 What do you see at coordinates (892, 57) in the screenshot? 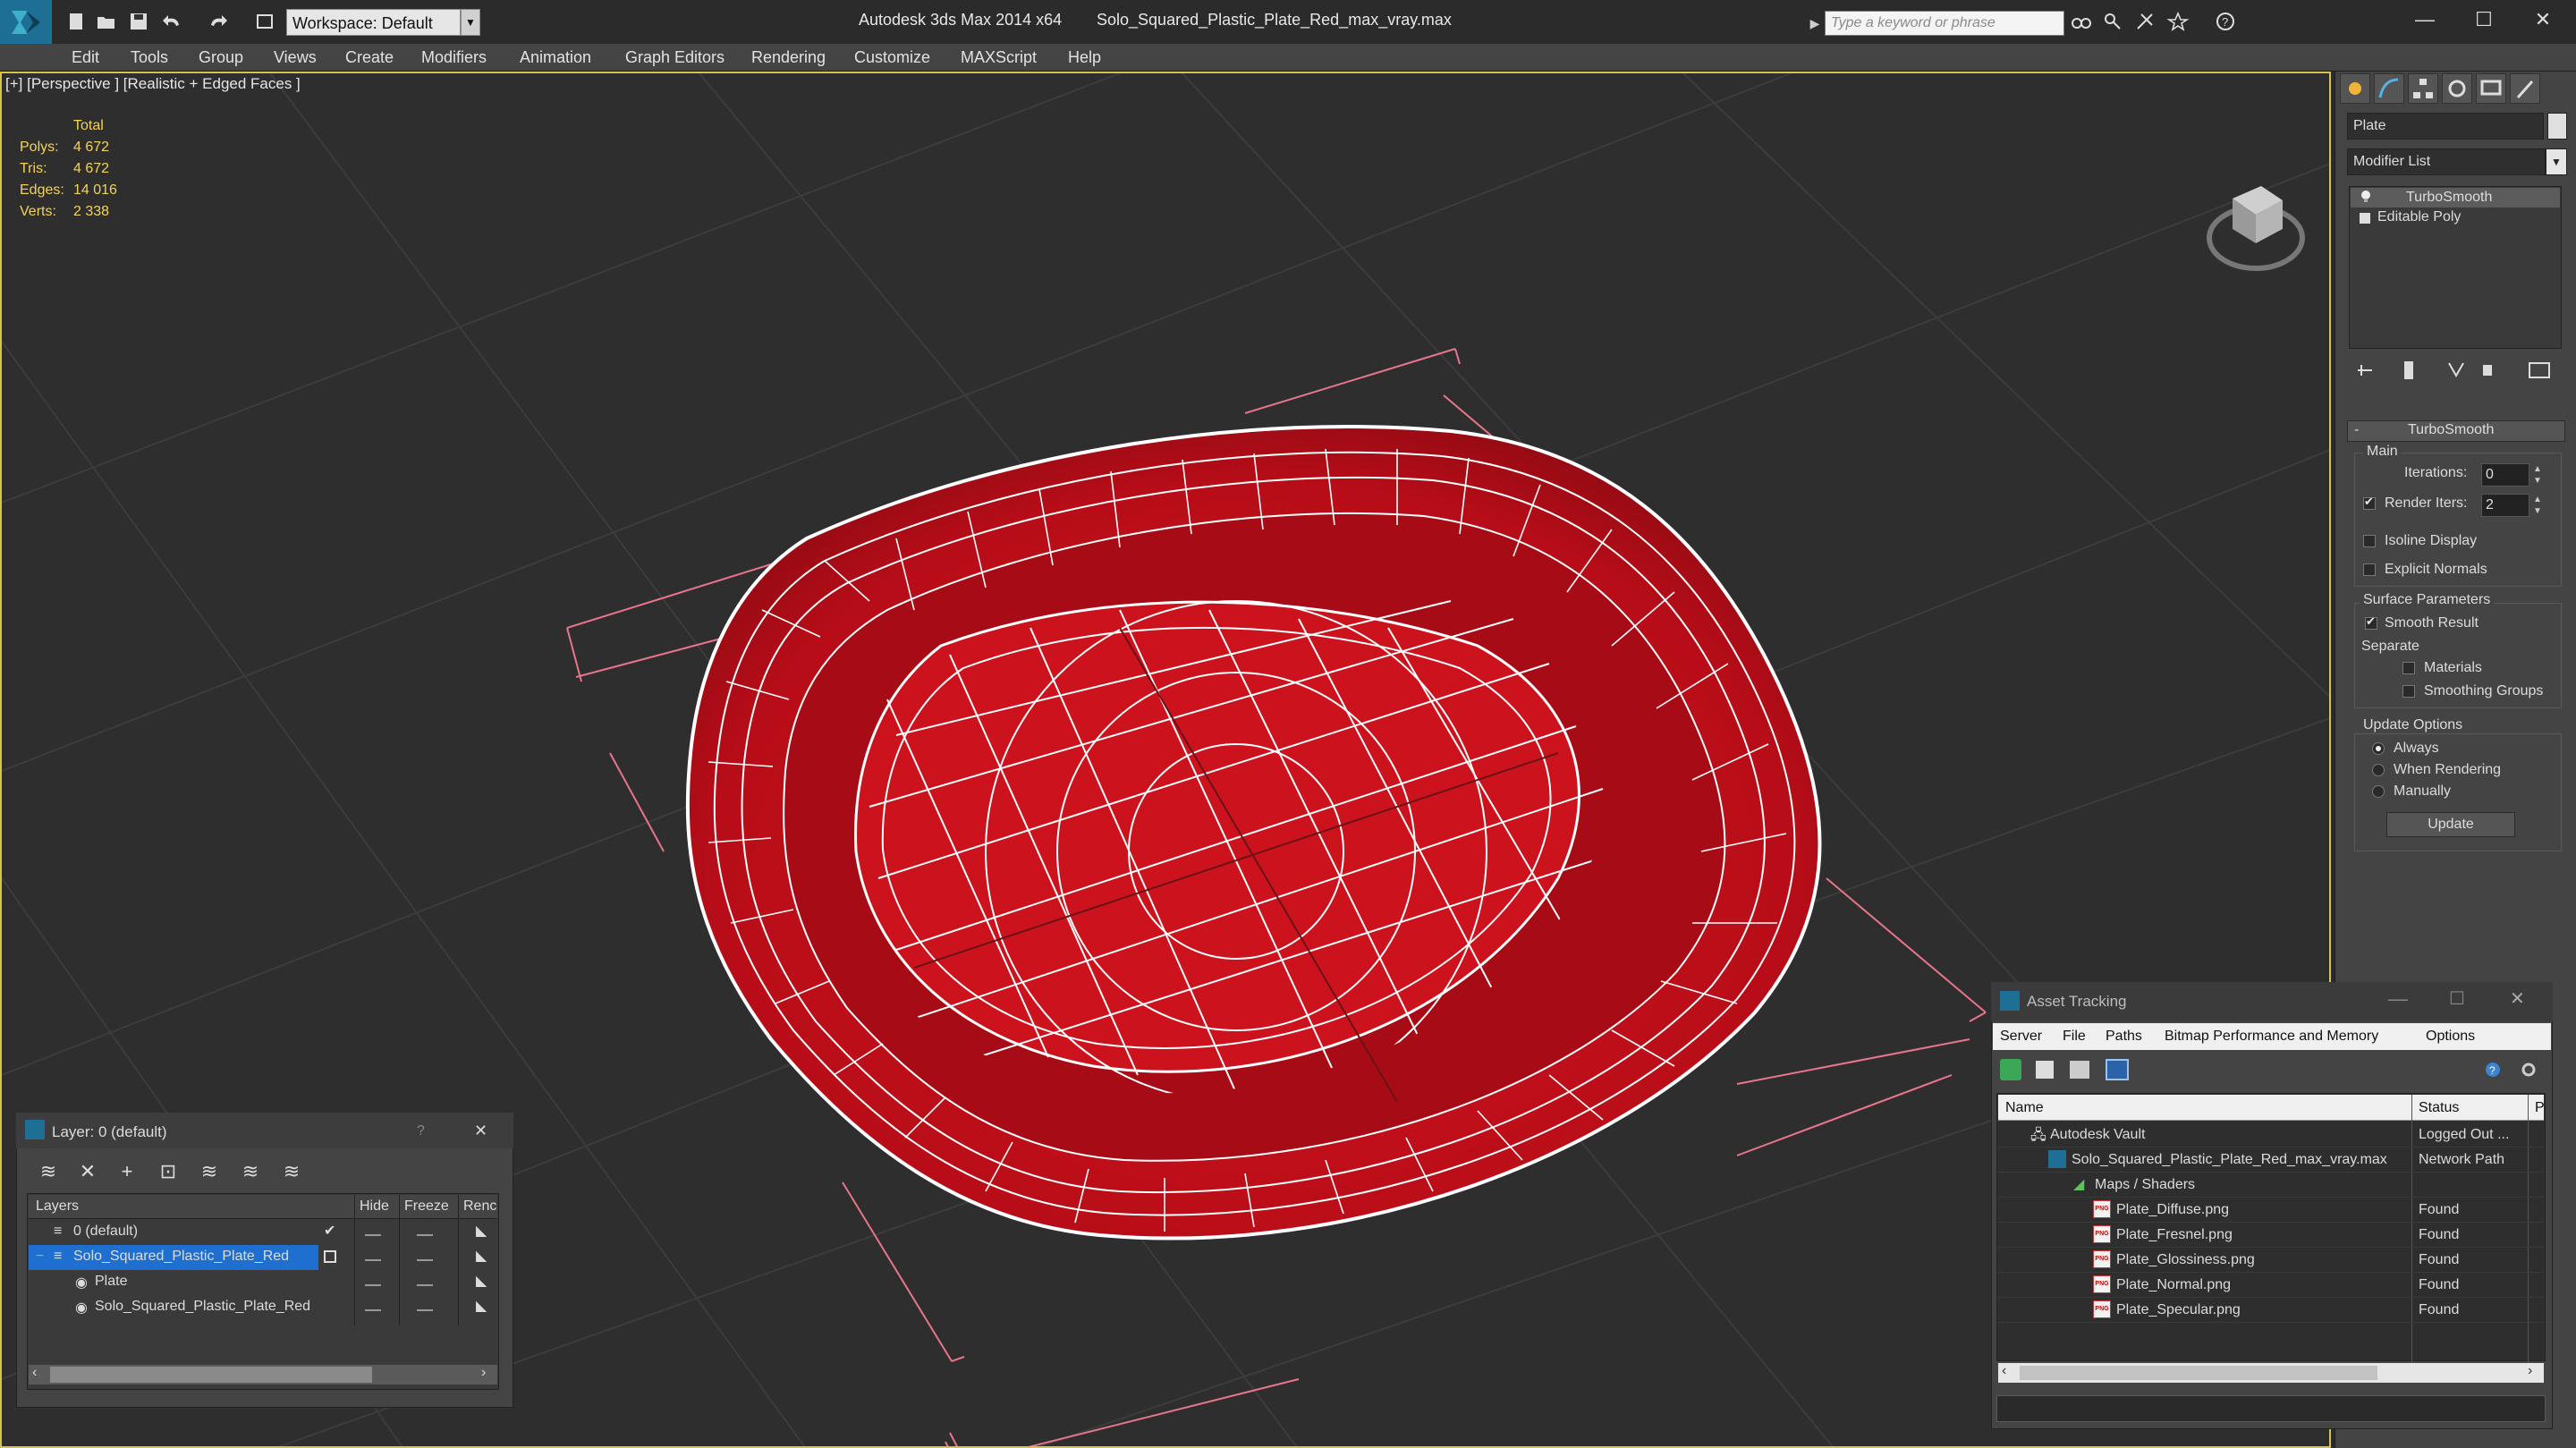
I see `menu-customize: Customize` at bounding box center [892, 57].